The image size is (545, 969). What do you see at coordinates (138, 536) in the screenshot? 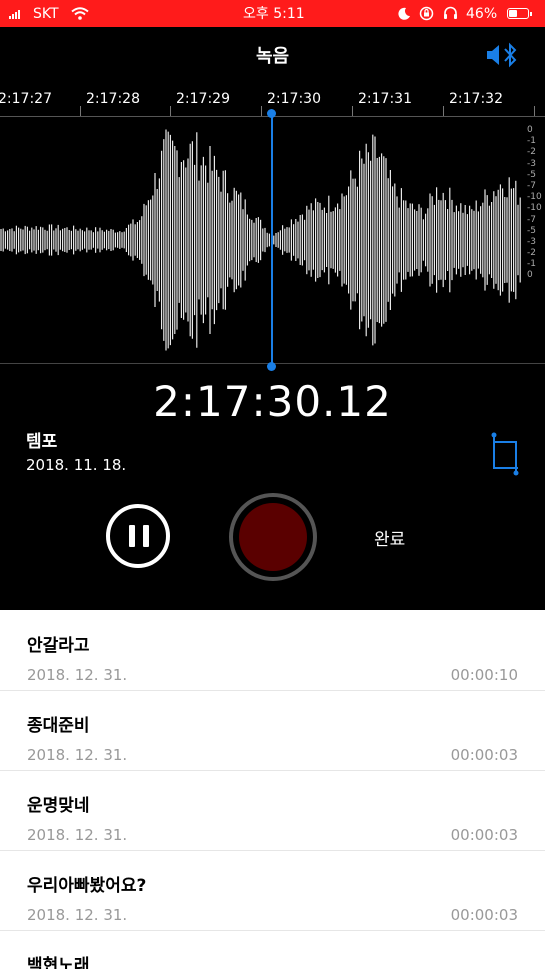
I see `pause-button` at bounding box center [138, 536].